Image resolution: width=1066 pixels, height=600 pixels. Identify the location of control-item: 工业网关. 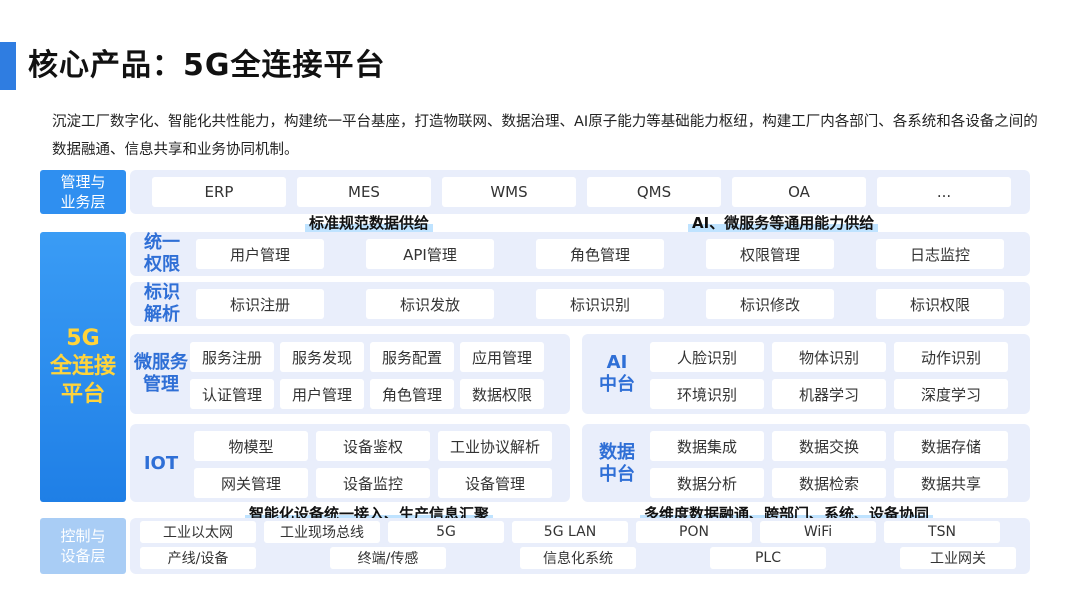
(958, 558).